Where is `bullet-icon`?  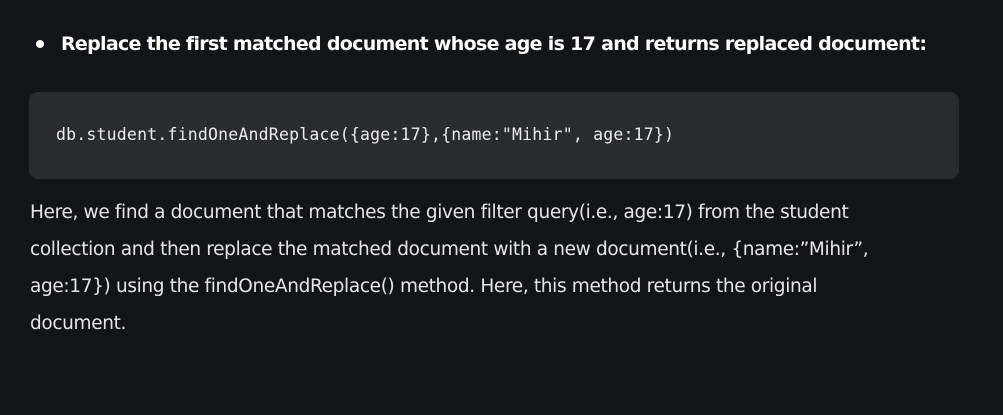
bullet-icon is located at coordinates (40, 44).